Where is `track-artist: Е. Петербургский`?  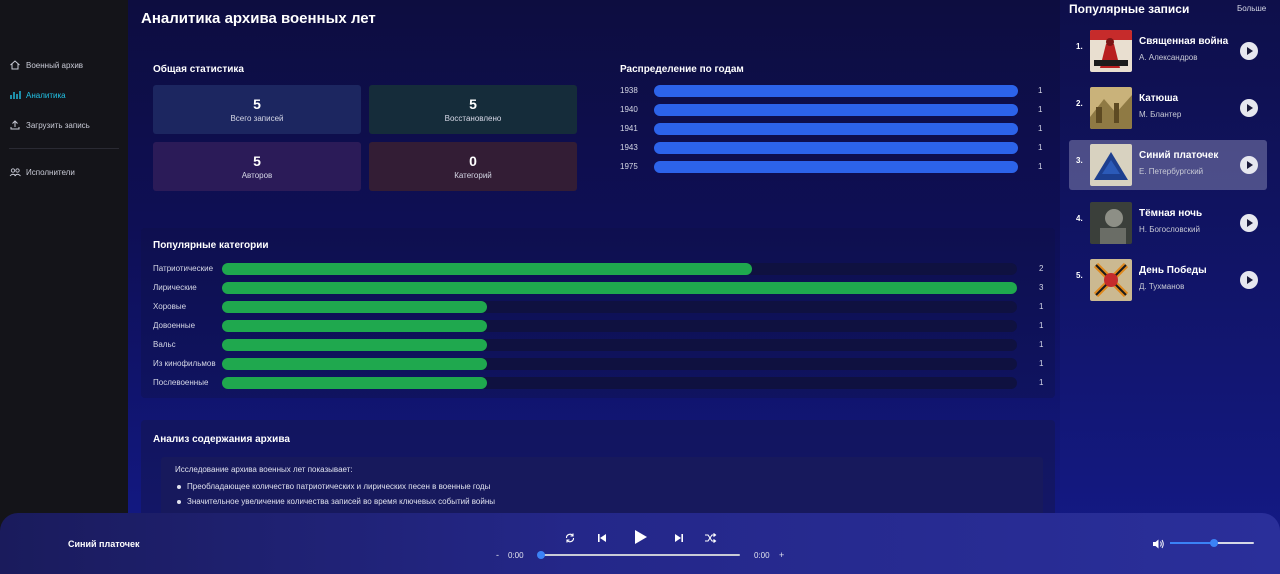
track-artist: Е. Петербургский is located at coordinates (1171, 171).